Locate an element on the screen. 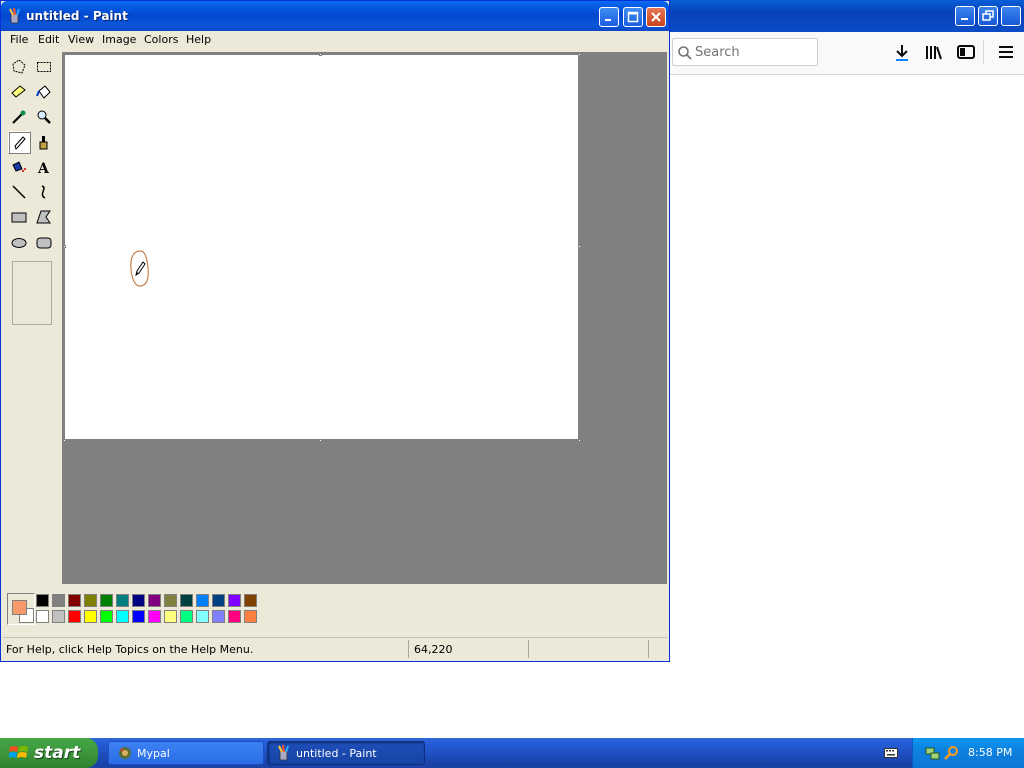  browser-close-button is located at coordinates (1011, 16).